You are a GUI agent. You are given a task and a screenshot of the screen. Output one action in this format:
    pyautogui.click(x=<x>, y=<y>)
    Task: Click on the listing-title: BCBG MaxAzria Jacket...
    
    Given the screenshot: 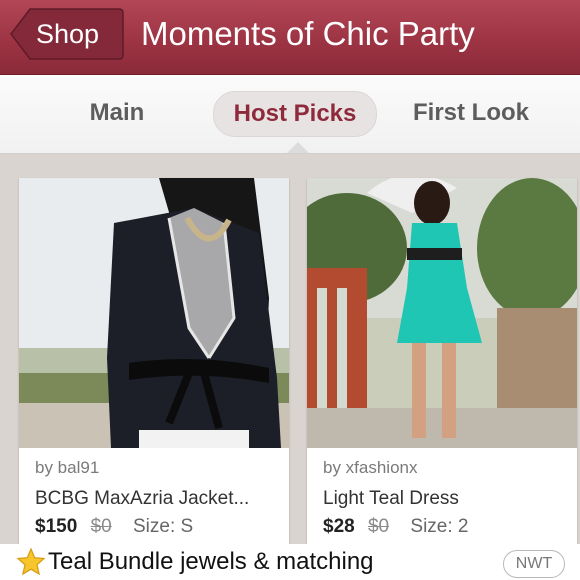 What is the action you would take?
    pyautogui.click(x=142, y=499)
    